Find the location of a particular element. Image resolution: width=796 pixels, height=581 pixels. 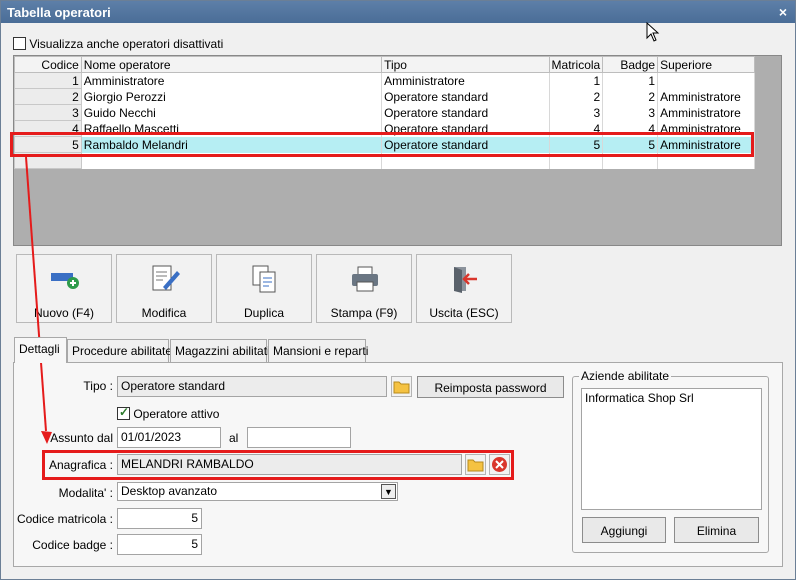

annotation-arrow is located at coordinates (38, 300).